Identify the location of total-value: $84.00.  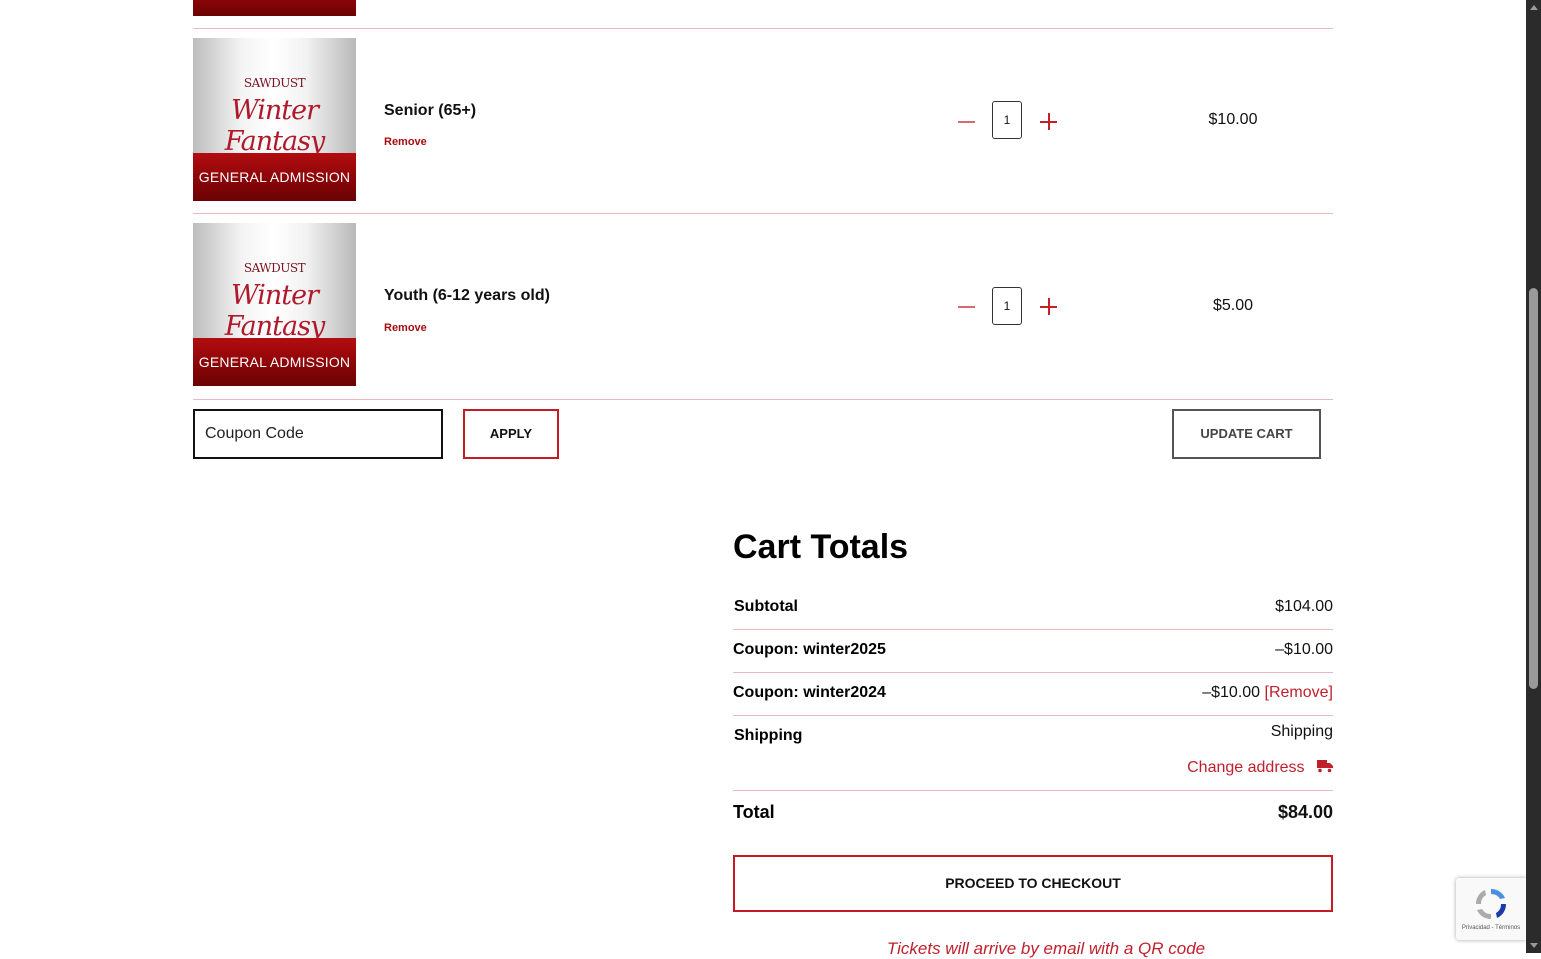
(1305, 812).